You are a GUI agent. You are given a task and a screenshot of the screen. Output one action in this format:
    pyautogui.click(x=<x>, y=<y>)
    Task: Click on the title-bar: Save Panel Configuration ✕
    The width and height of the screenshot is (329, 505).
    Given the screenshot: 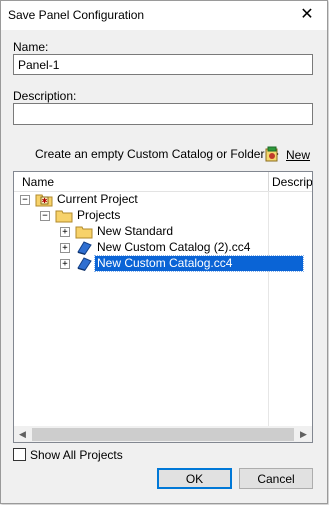 What is the action you would take?
    pyautogui.click(x=164, y=15)
    